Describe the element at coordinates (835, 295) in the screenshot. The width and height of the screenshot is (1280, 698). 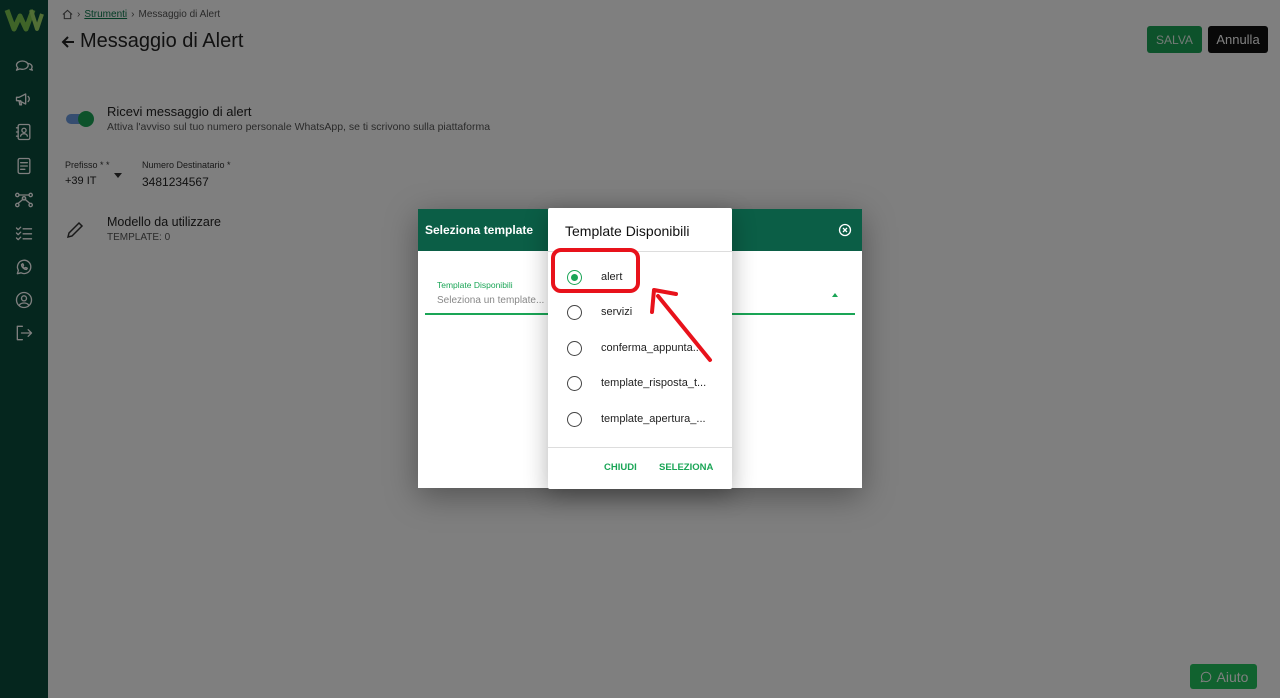
I see `caret-up-icon` at that location.